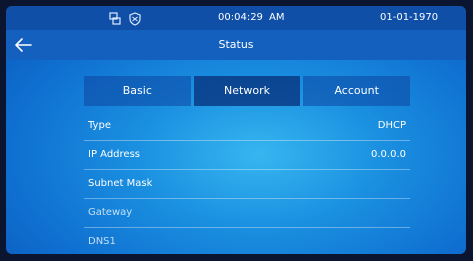 The width and height of the screenshot is (473, 261). What do you see at coordinates (409, 17) in the screenshot?
I see `status-date: 01-01-1970` at bounding box center [409, 17].